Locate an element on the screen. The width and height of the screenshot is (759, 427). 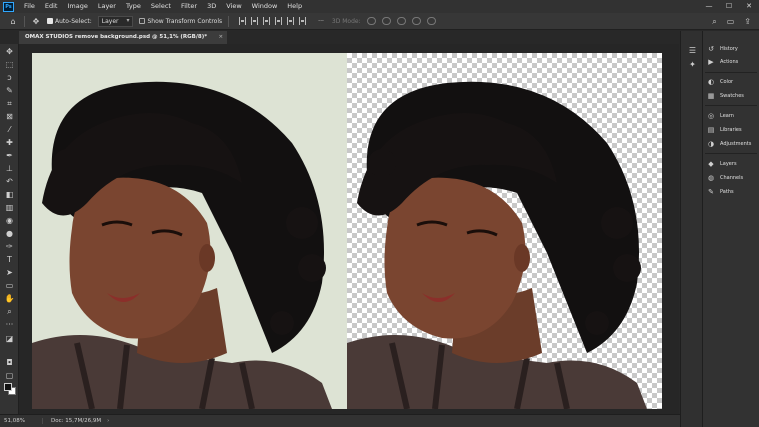
align-right-icon is located at coordinates (267, 21).